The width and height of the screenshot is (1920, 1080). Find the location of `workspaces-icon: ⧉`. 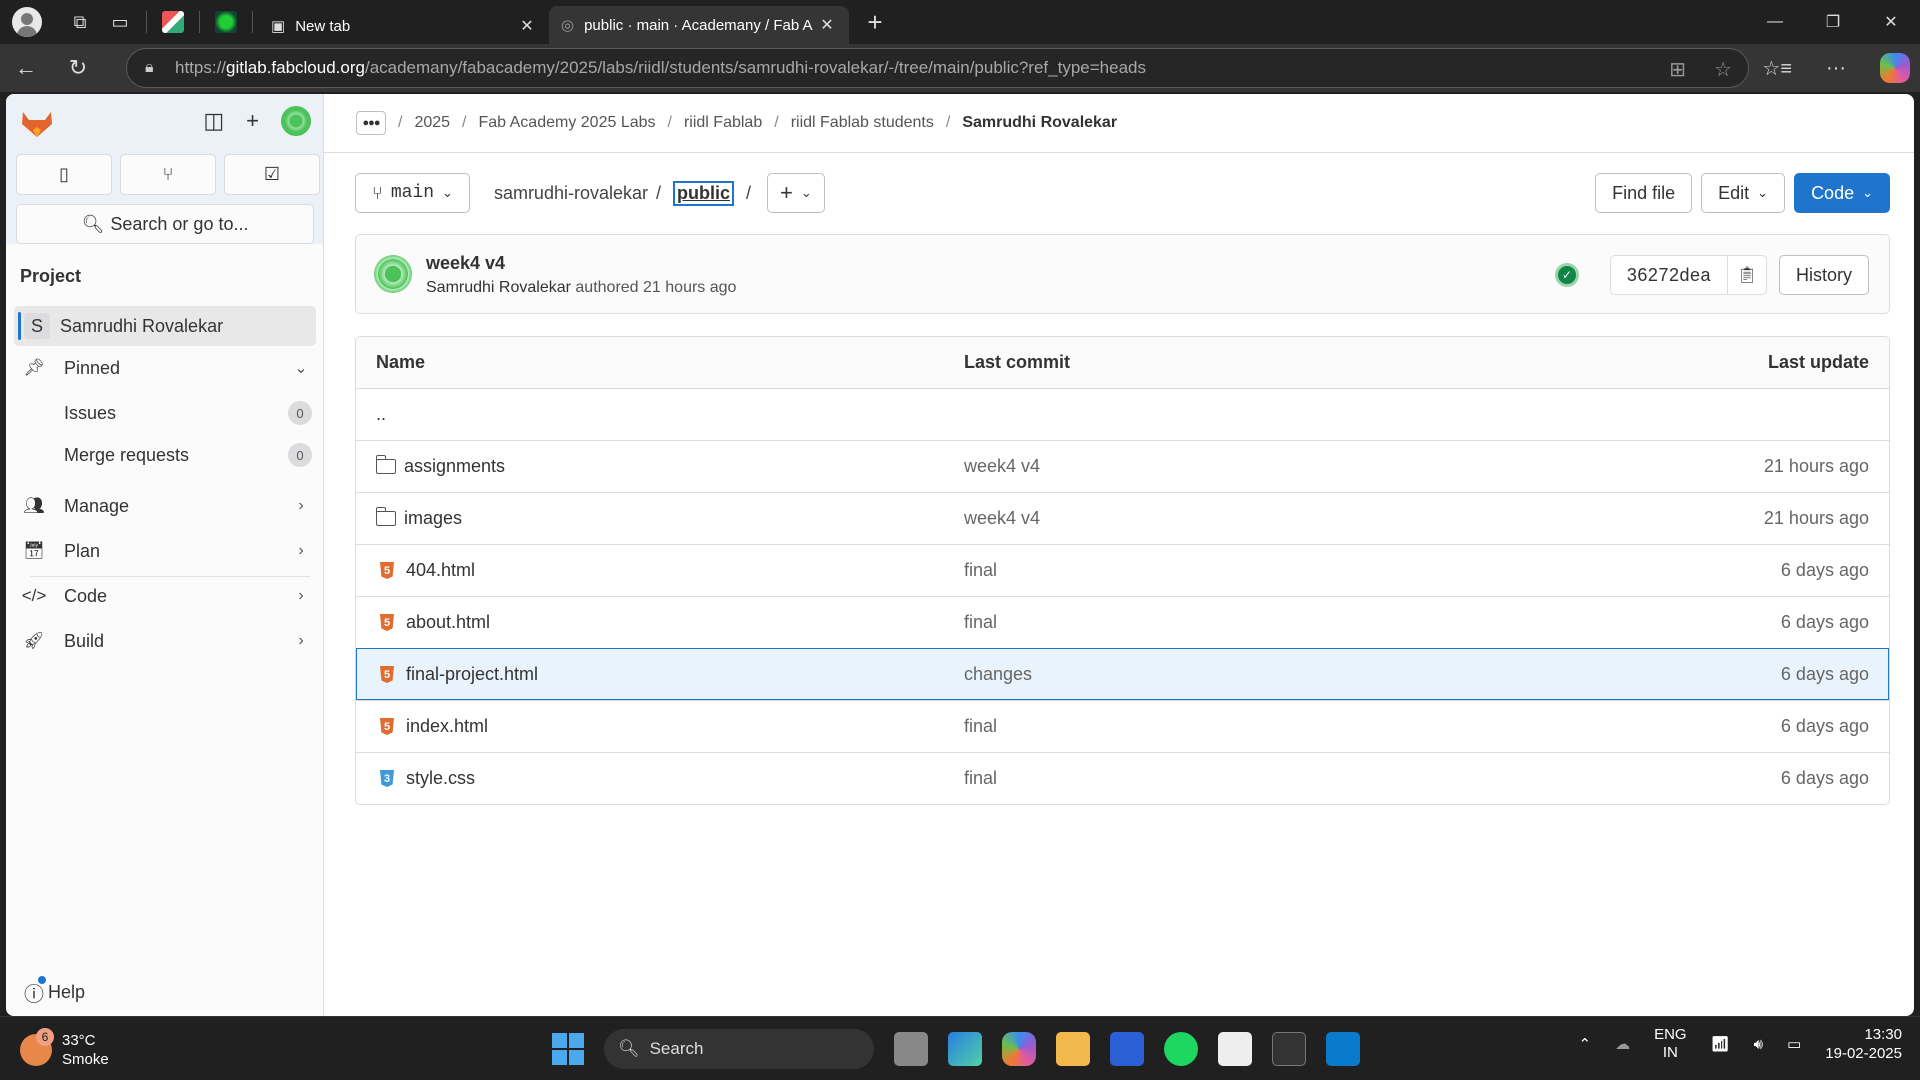

workspaces-icon: ⧉ is located at coordinates (80, 22).